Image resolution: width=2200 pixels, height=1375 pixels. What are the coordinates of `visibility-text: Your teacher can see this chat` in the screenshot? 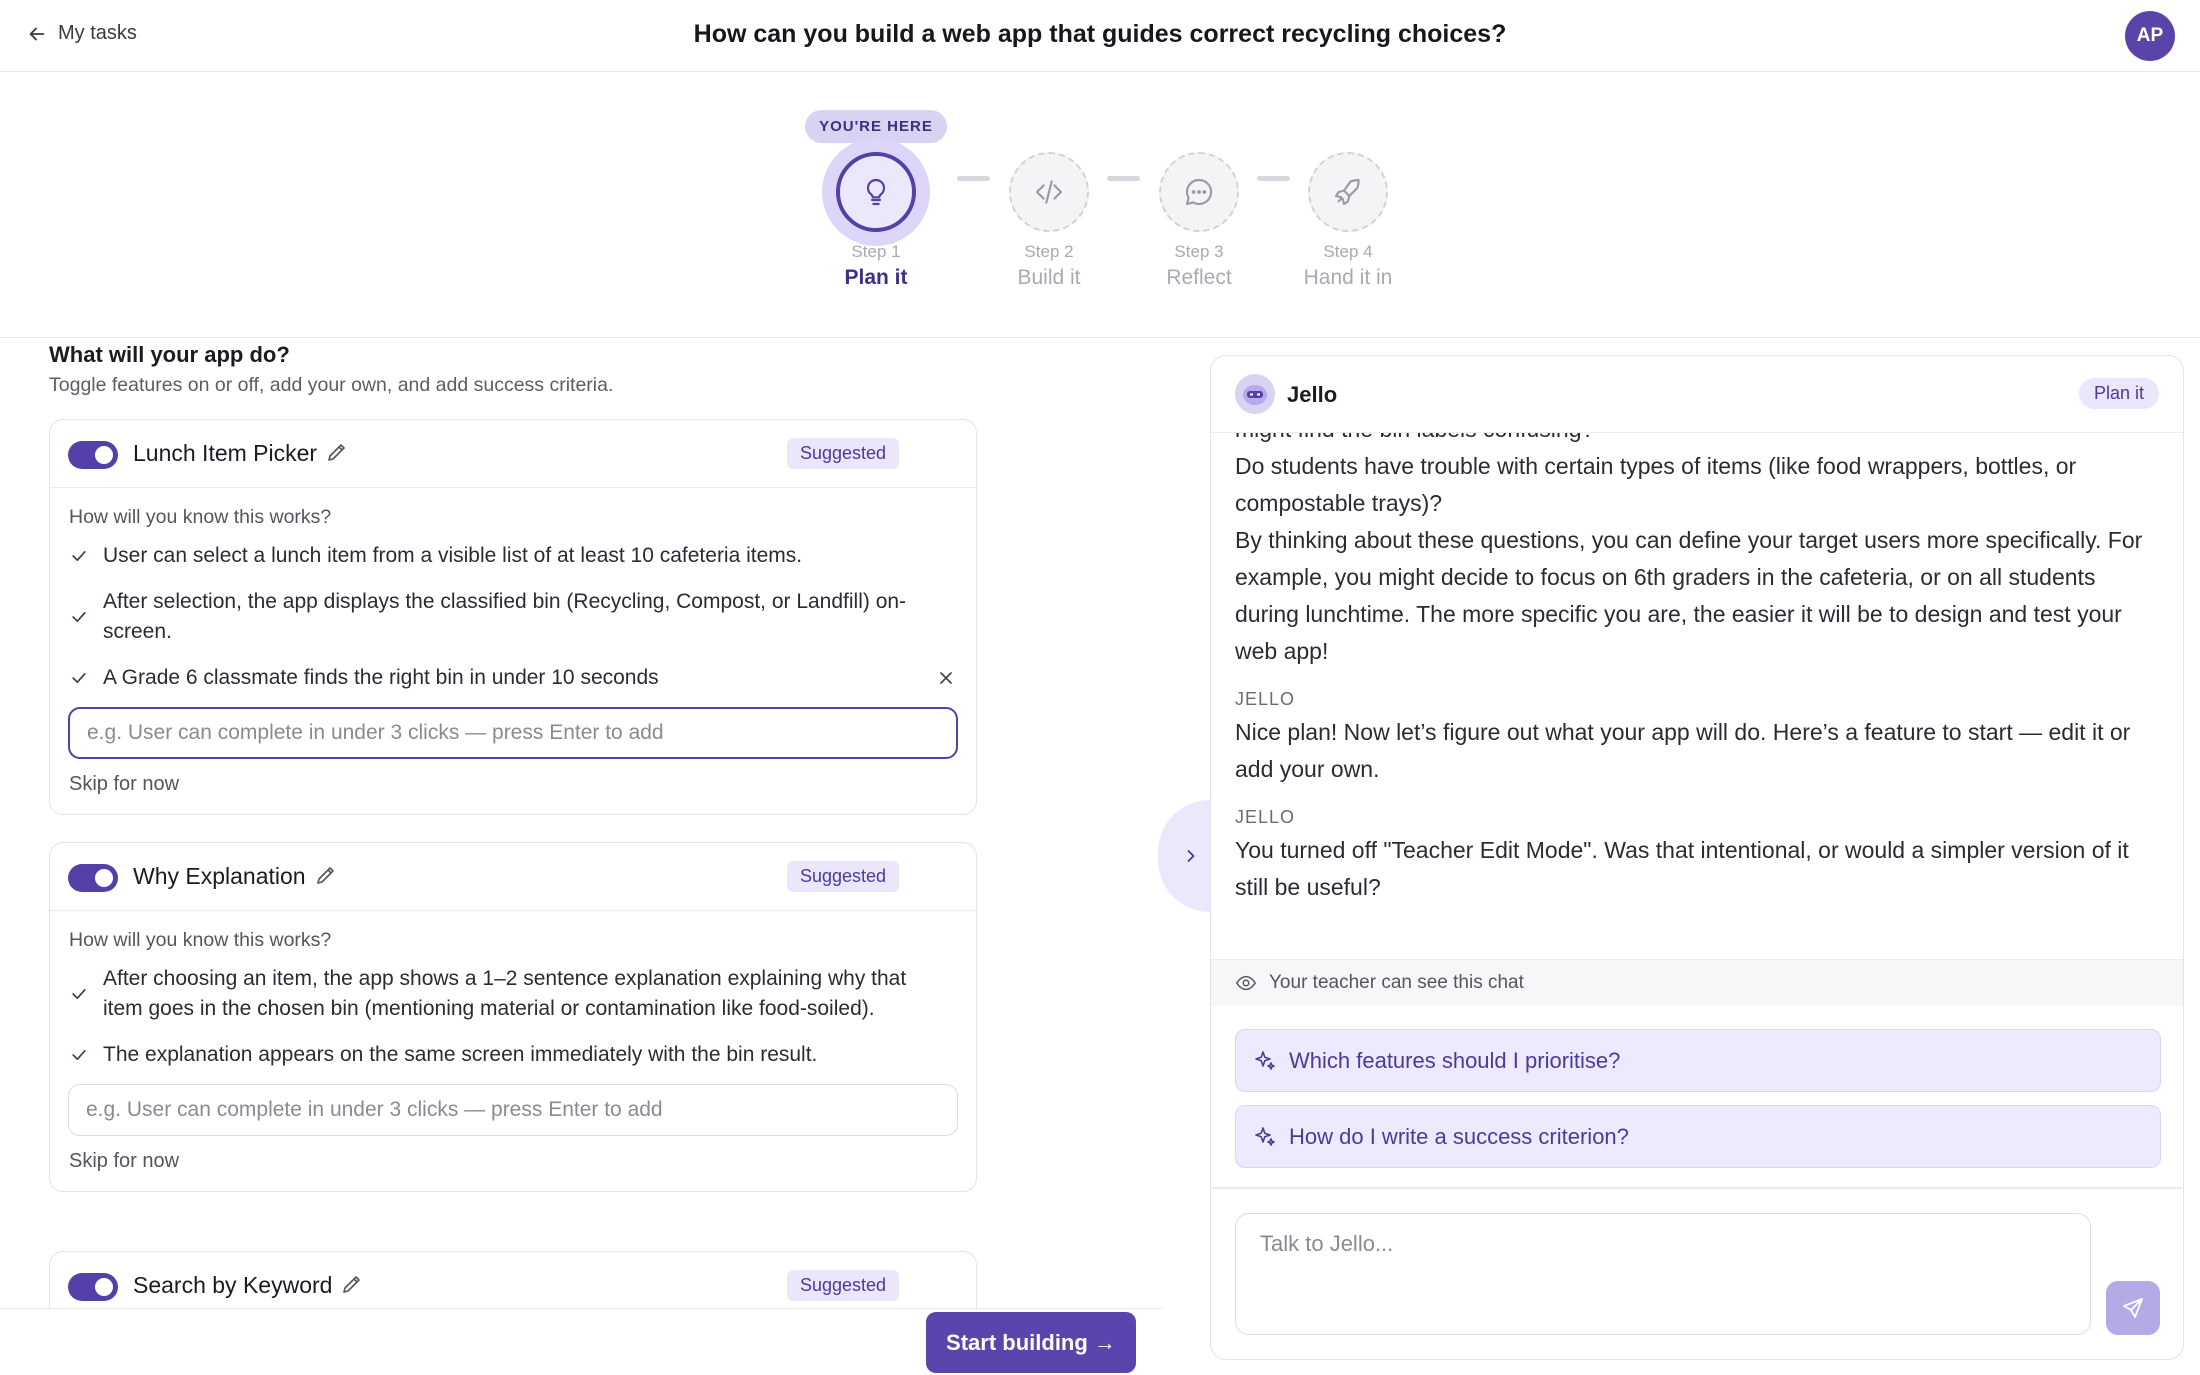 It's located at (1396, 982).